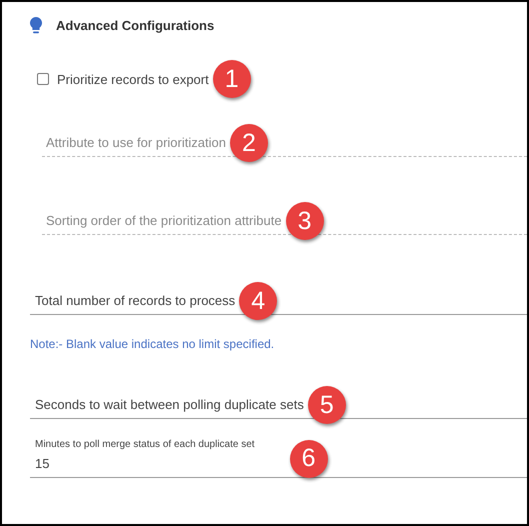 This screenshot has width=529, height=526. I want to click on section-title: Advanced Configurations, so click(135, 25).